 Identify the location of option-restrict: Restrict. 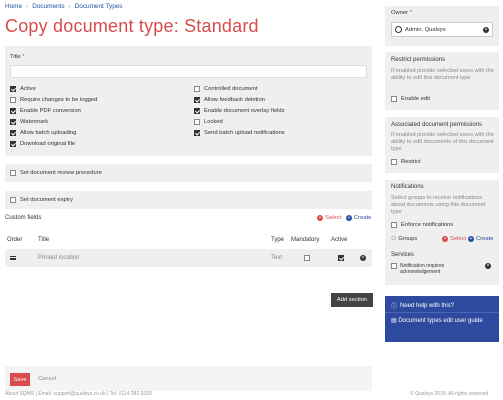
(406, 162).